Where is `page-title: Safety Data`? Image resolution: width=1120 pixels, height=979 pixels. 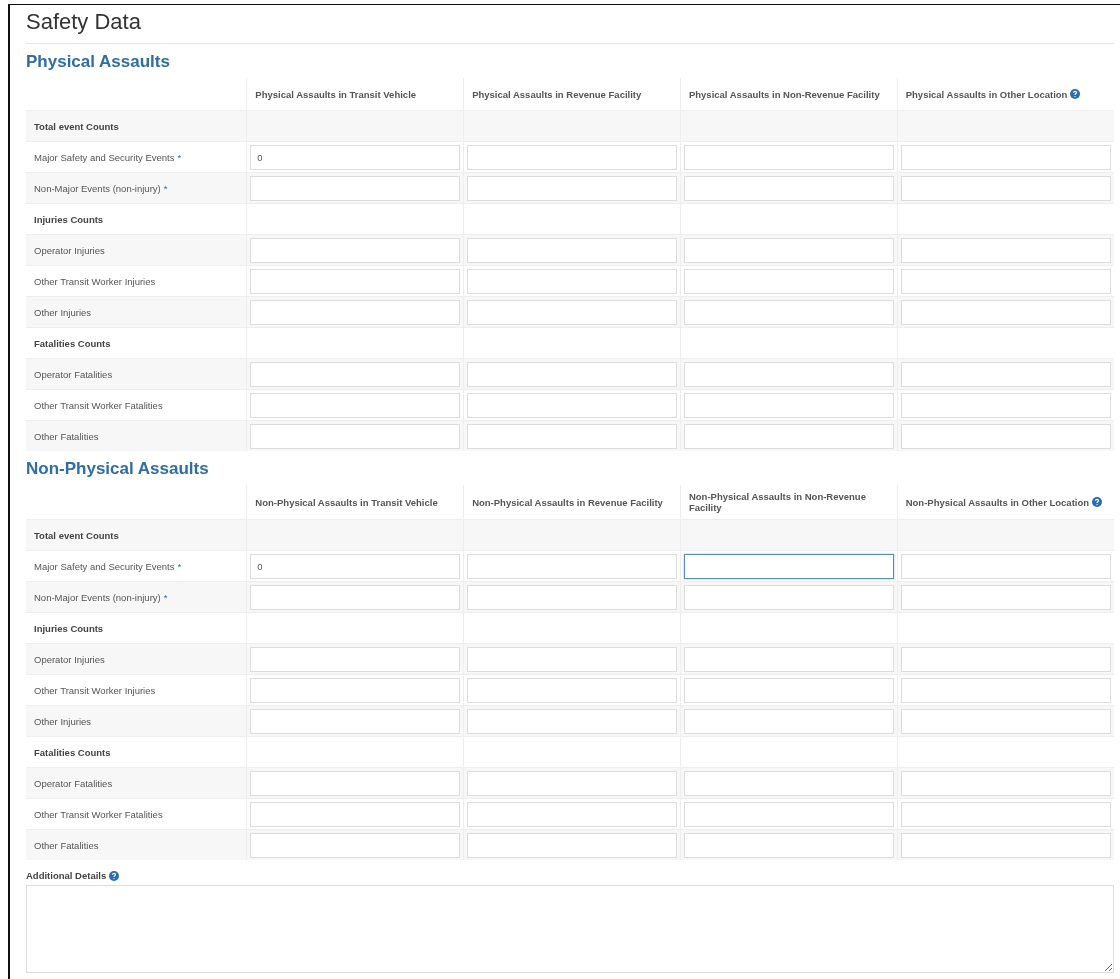
page-title: Safety Data is located at coordinates (570, 24).